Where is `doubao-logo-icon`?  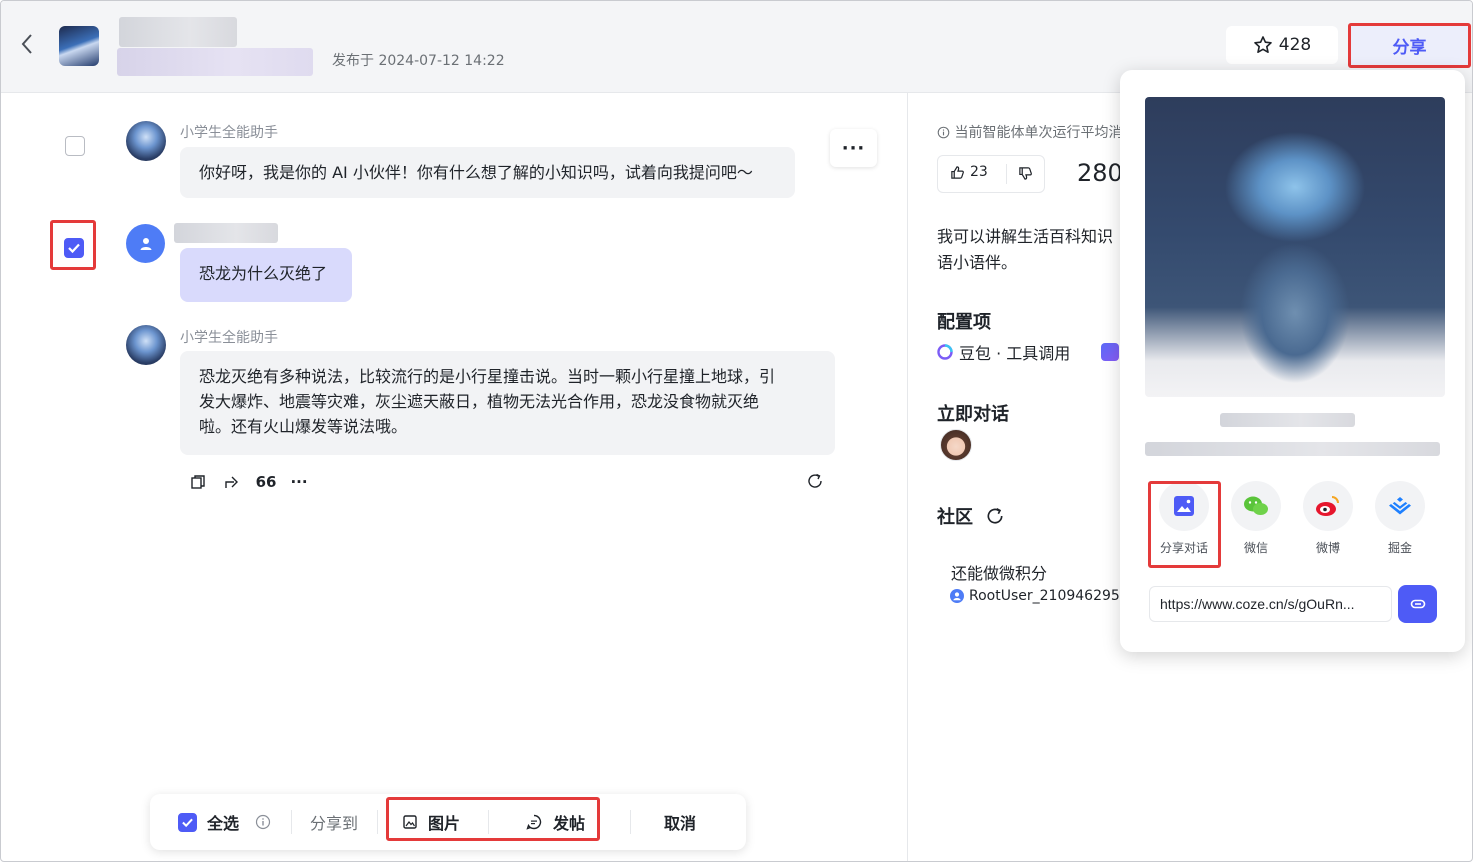
doubao-logo-icon is located at coordinates (945, 352).